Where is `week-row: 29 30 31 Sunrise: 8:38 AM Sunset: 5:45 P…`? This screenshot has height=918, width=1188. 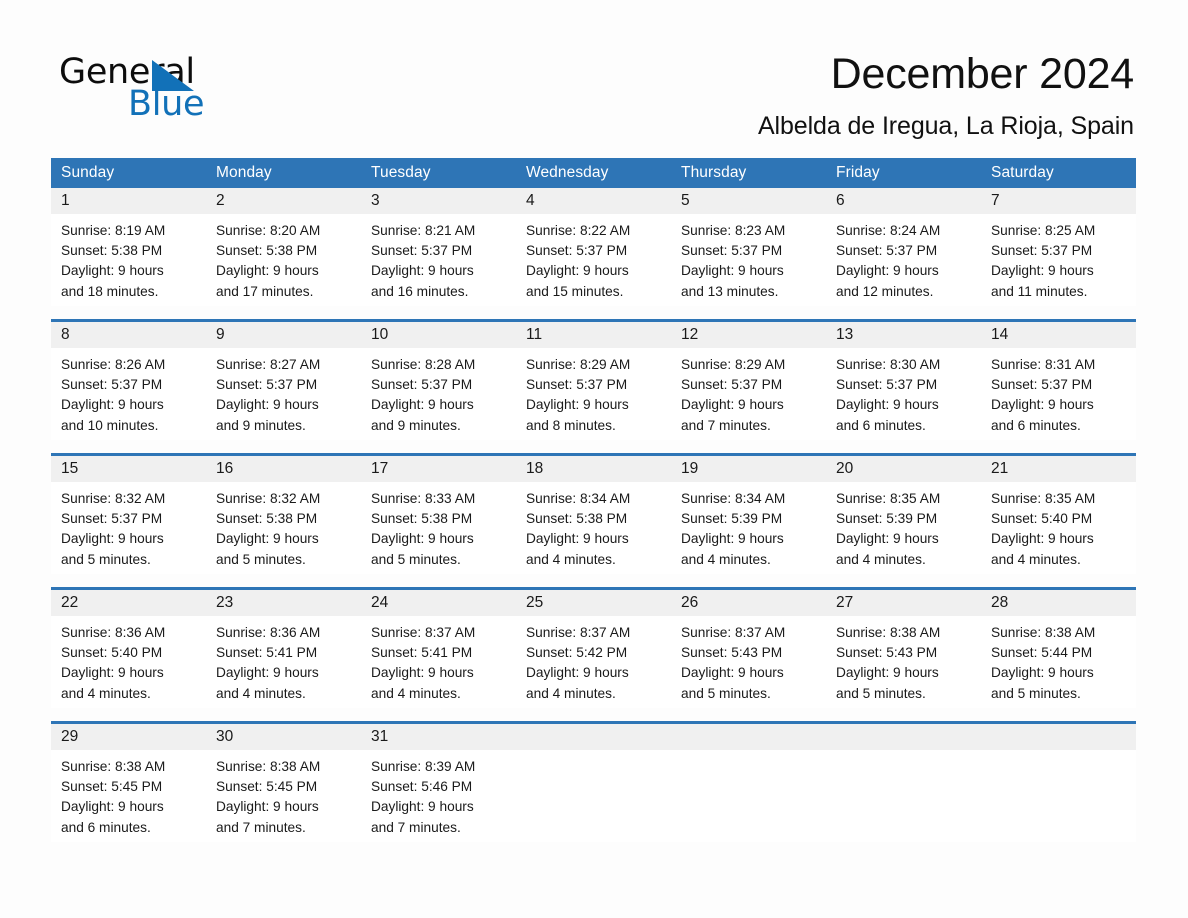 week-row: 29 30 31 Sunrise: 8:38 AM Sunset: 5:45 P… is located at coordinates (593, 781).